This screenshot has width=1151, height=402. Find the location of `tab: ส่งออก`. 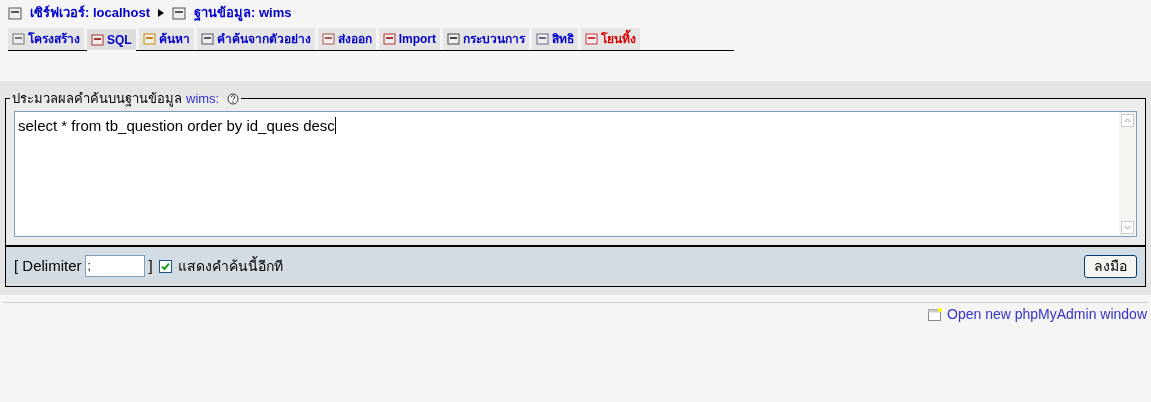

tab: ส่งออก is located at coordinates (346, 39).